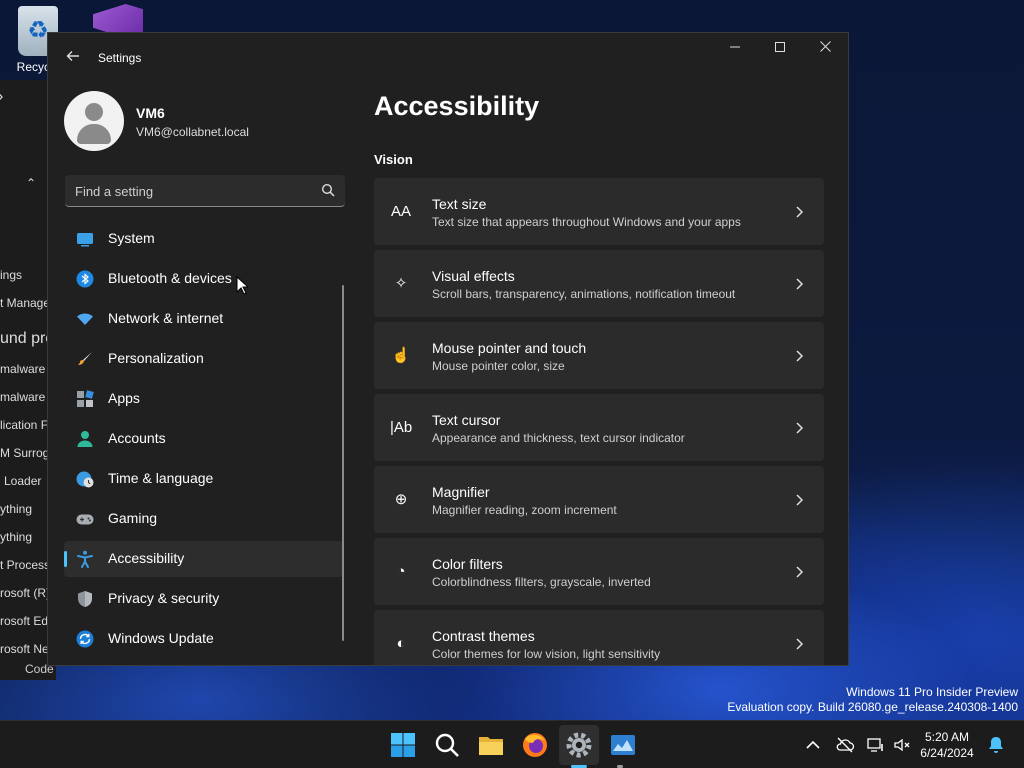  What do you see at coordinates (25, 621) in the screenshot?
I see `bg-window-row: rosoft Edi` at bounding box center [25, 621].